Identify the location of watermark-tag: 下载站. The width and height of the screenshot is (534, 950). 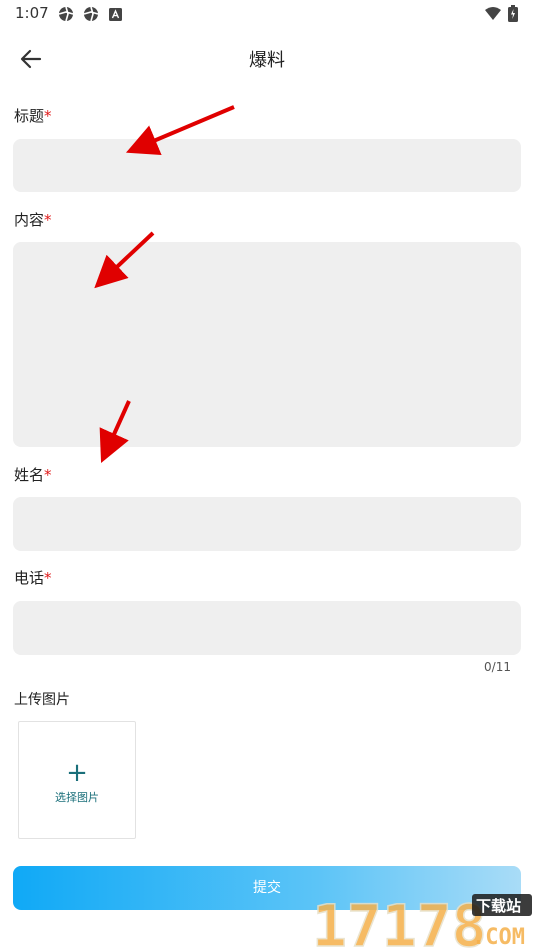
(498, 906).